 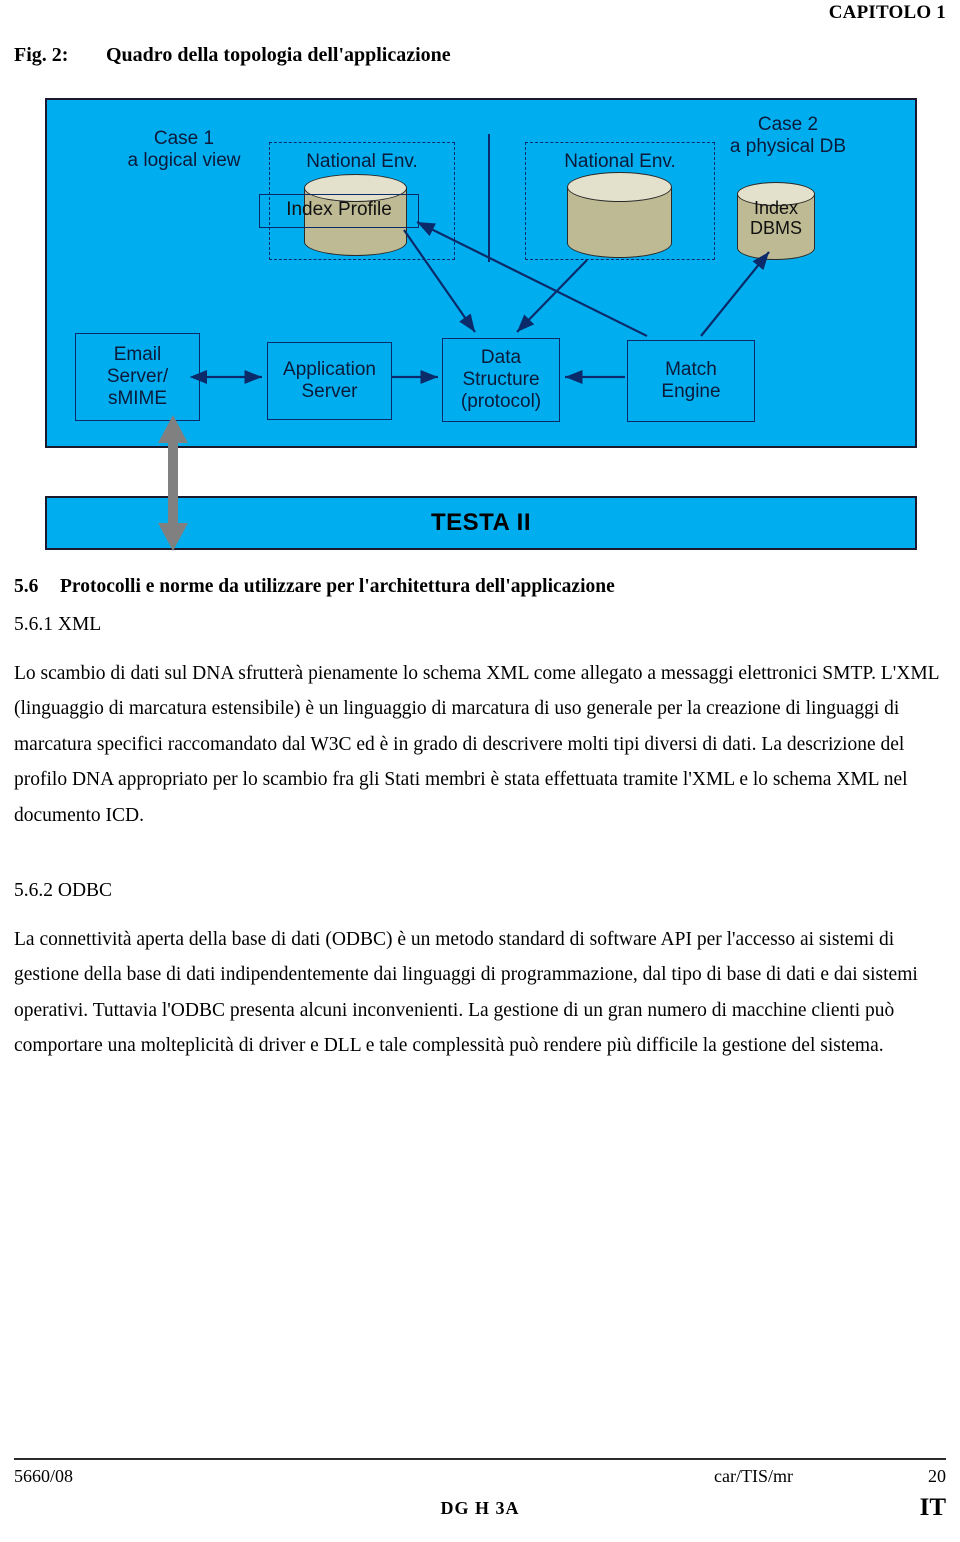 I want to click on footer-divider, so click(x=480, y=1459).